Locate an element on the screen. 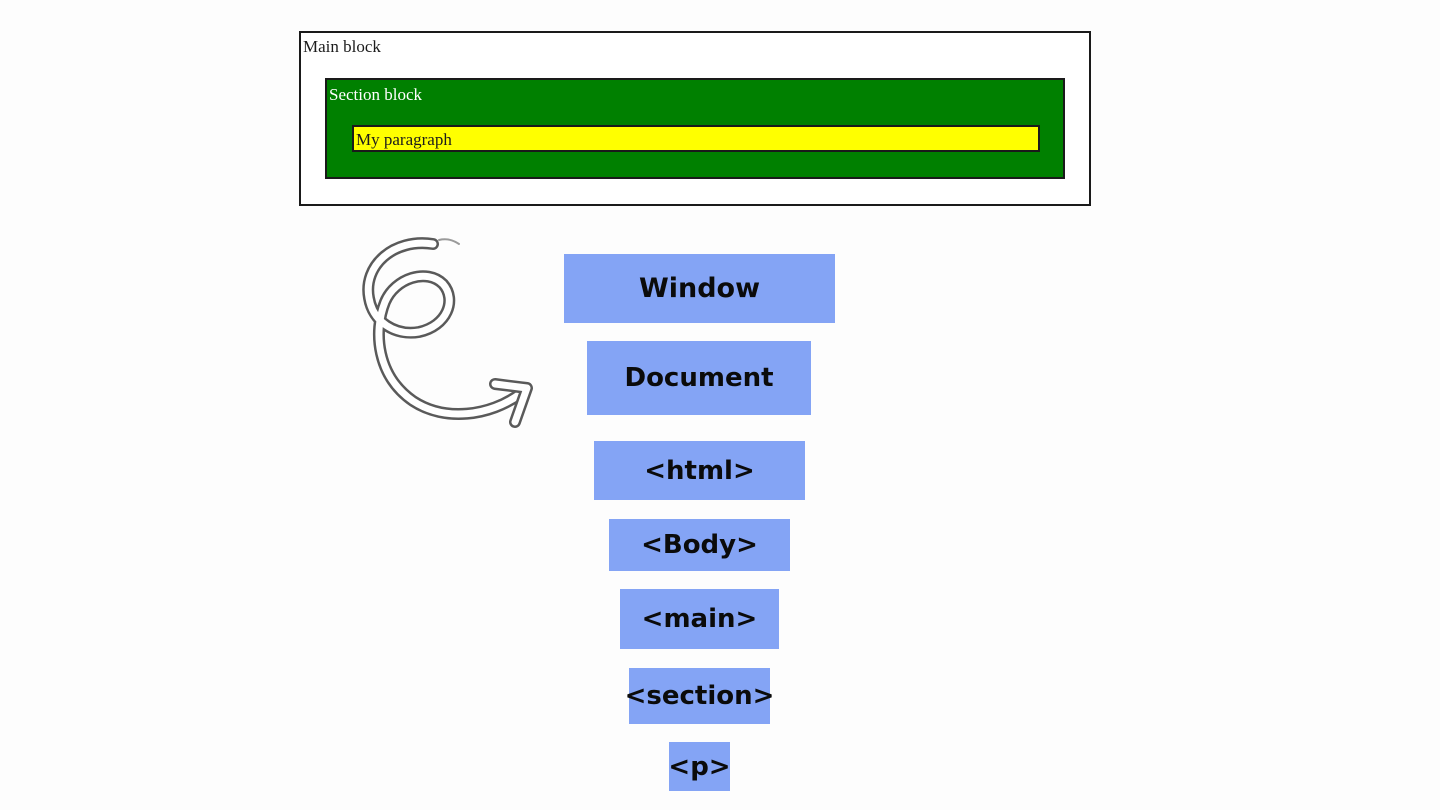 Image resolution: width=1440 pixels, height=810 pixels. level-body: <Body> is located at coordinates (699, 545).